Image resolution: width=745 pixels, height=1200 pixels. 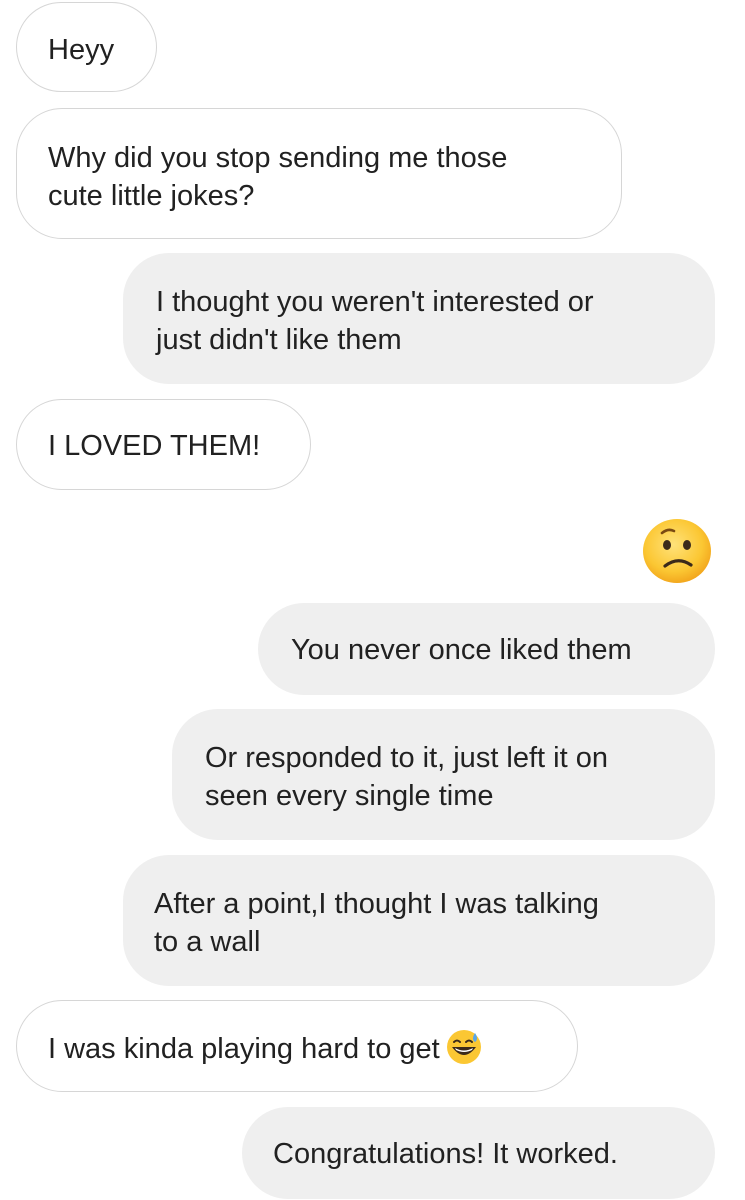 I want to click on message-text: You never once liked them, so click(x=461, y=650).